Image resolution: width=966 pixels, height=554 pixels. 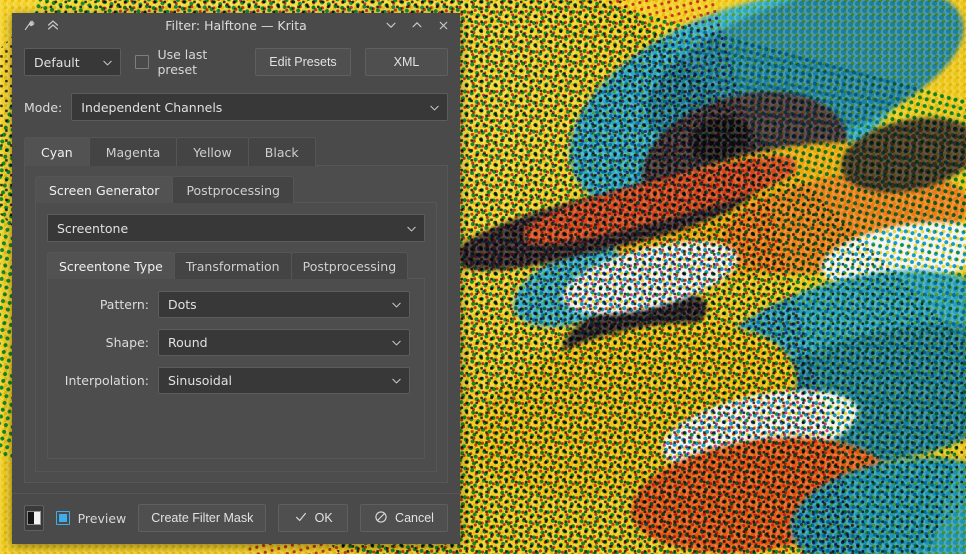 I want to click on use-last-preset-checkbox: Use last preset, so click(x=188, y=62).